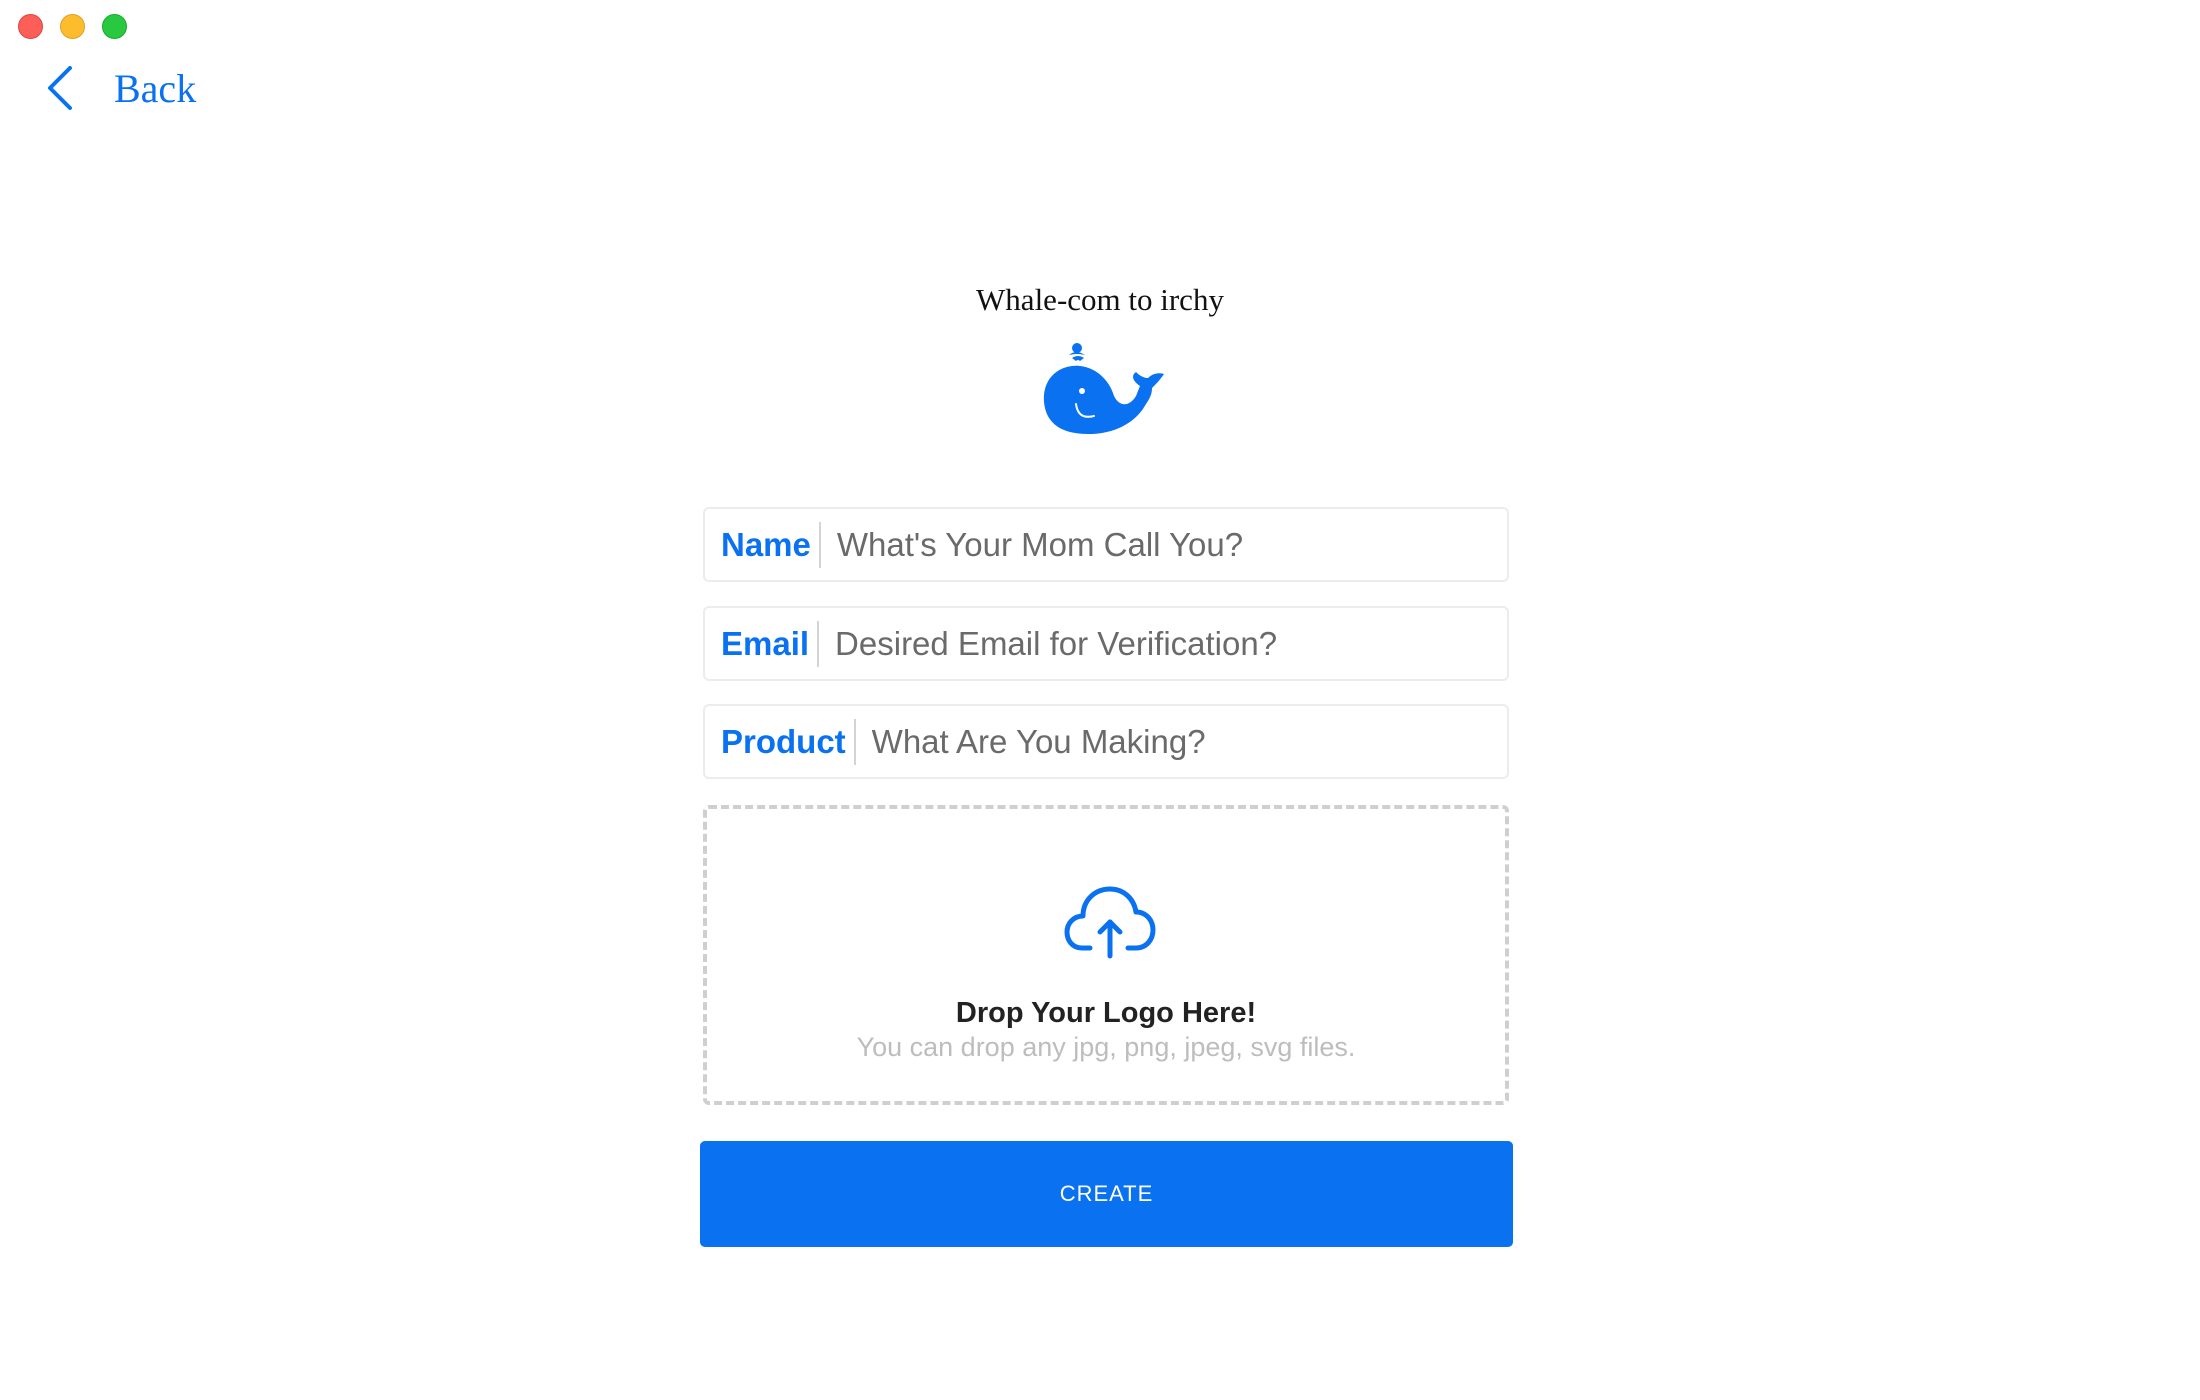  I want to click on product-label: Product, so click(788, 741).